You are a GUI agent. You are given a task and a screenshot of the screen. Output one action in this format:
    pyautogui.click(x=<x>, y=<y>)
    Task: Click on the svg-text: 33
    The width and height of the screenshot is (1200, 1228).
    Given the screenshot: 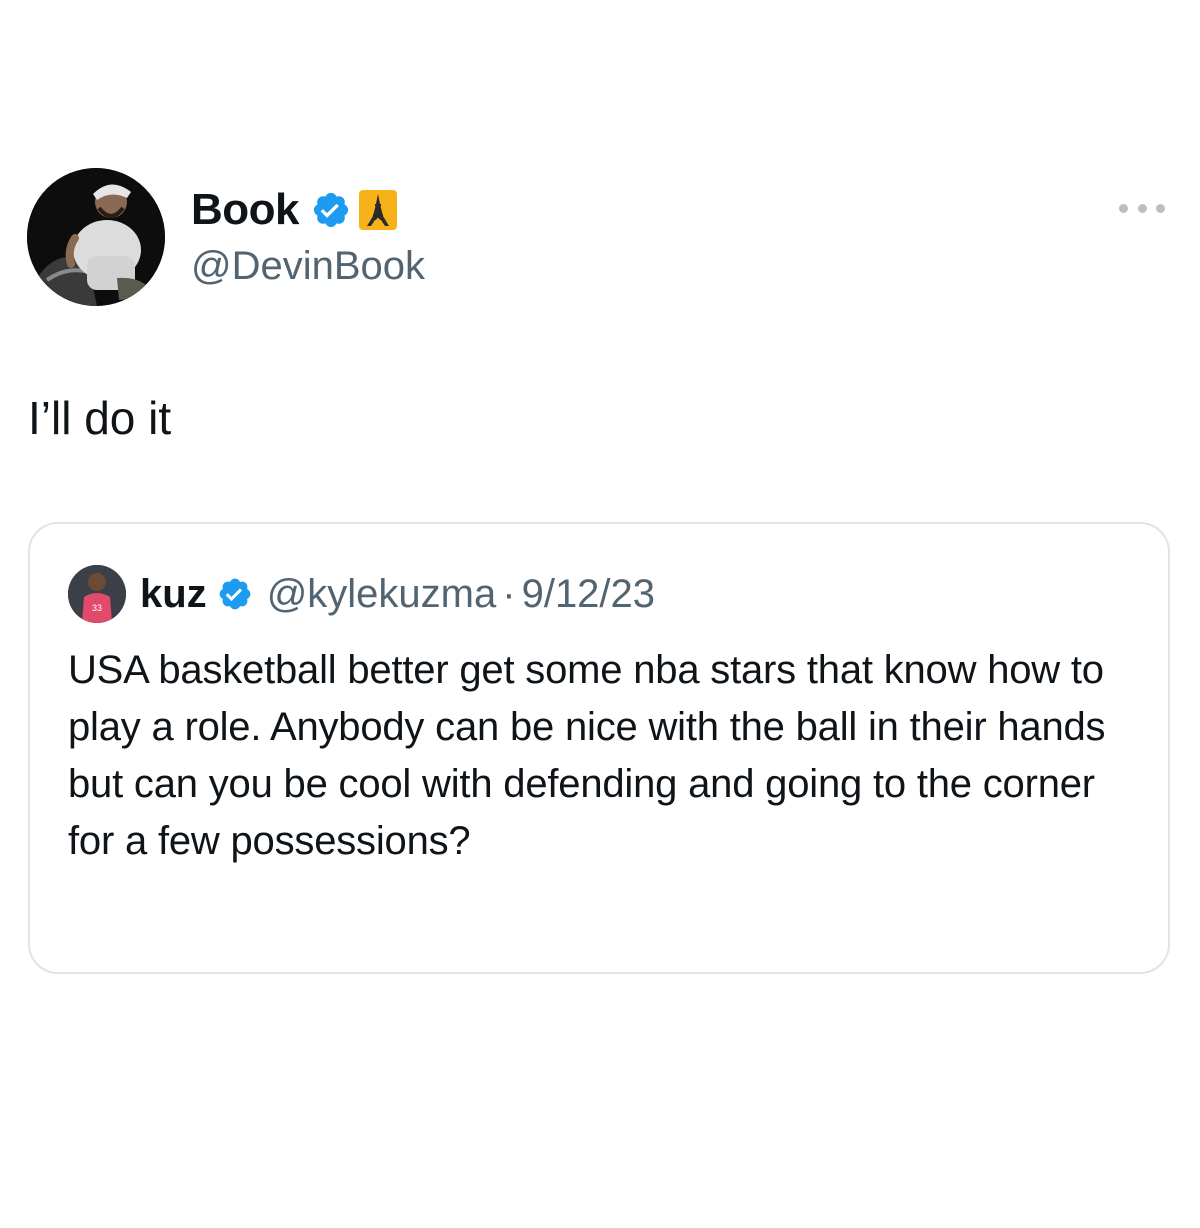 What is the action you would take?
    pyautogui.click(x=97, y=608)
    